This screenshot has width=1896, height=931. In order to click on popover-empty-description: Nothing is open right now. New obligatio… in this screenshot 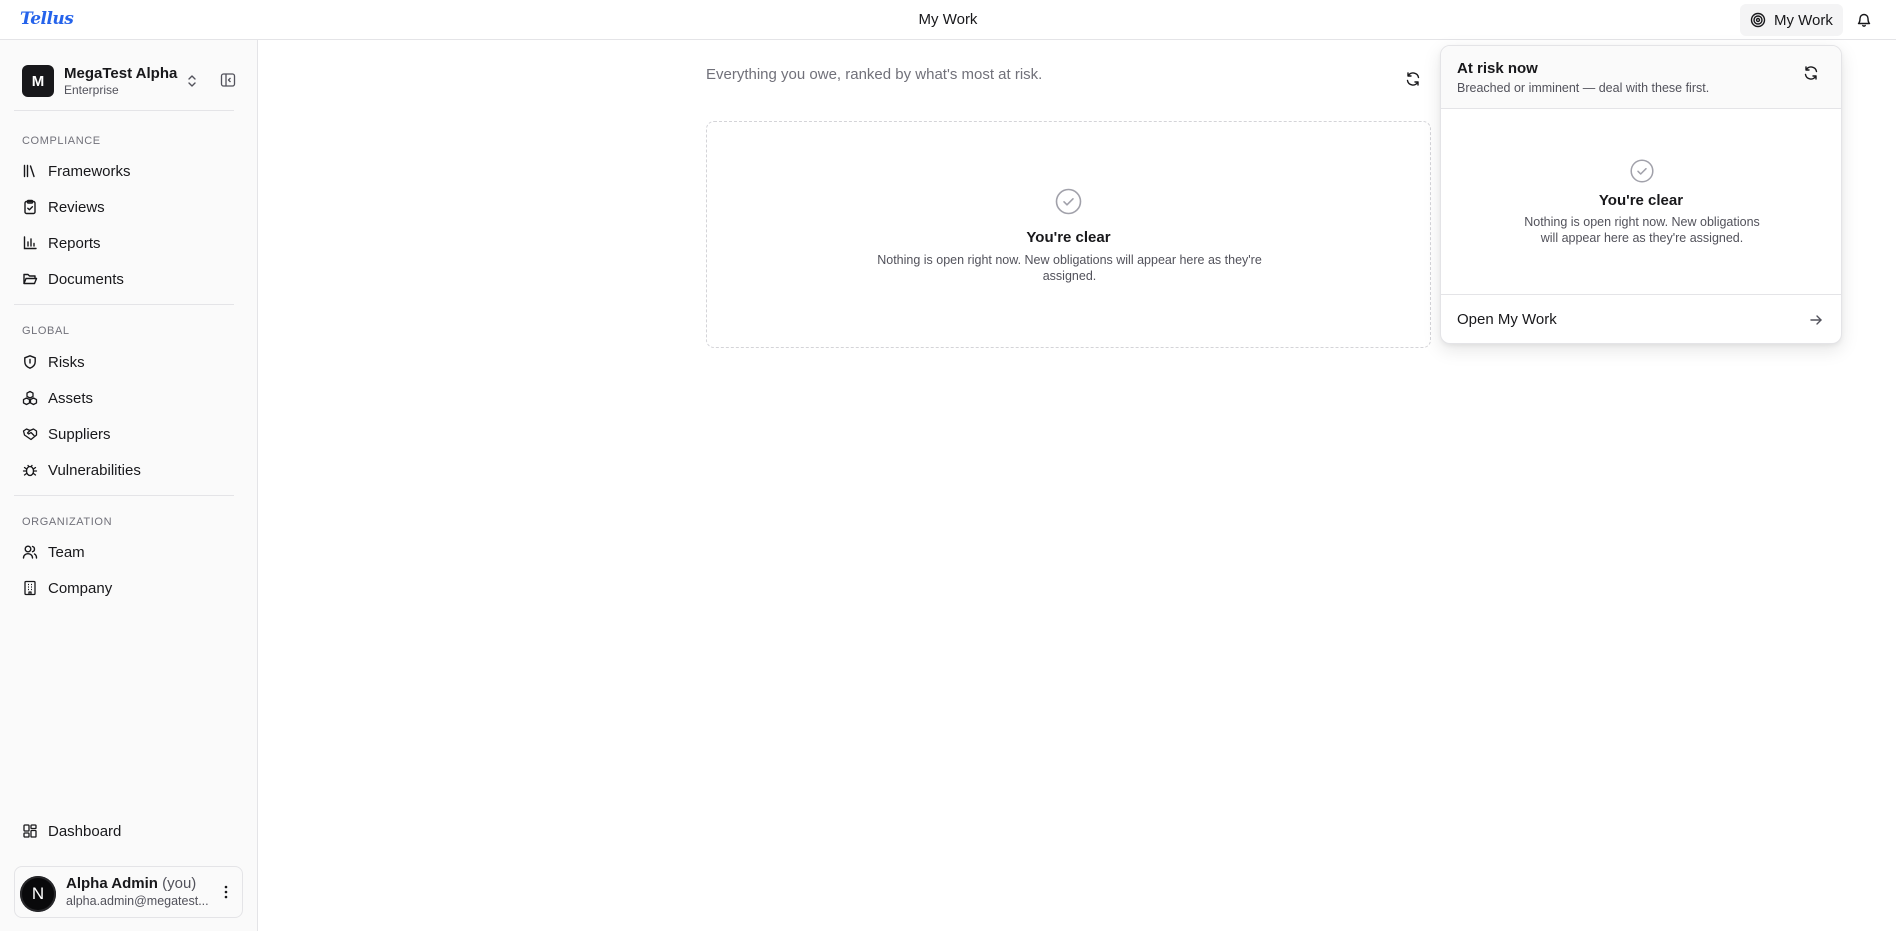, I will do `click(1642, 230)`.